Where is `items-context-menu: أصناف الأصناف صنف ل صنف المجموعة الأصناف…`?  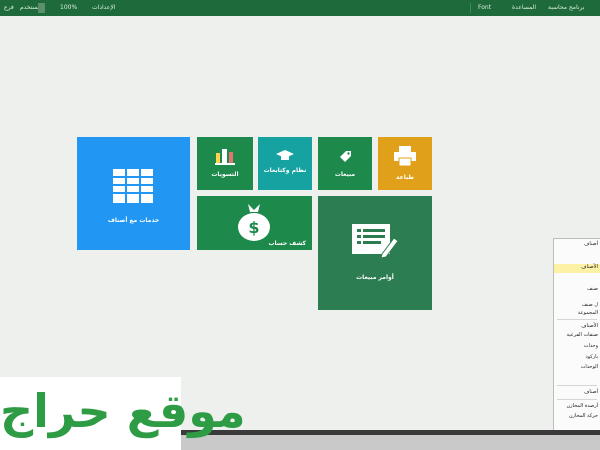
items-context-menu: أصناف الأصناف صنف ل صنف المجموعة الأصناف… is located at coordinates (576, 334).